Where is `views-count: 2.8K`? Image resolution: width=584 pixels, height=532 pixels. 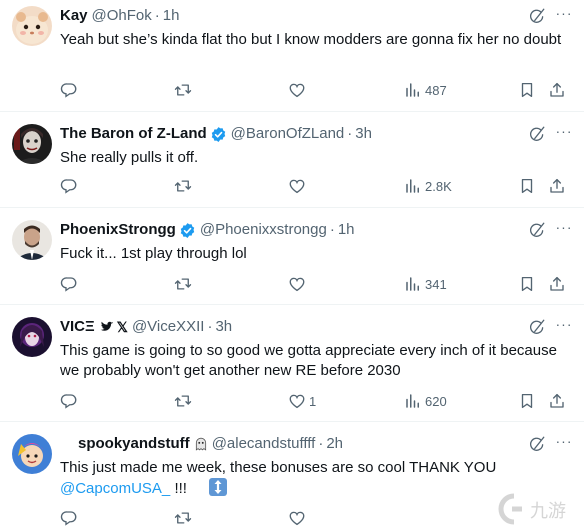 views-count: 2.8K is located at coordinates (438, 186).